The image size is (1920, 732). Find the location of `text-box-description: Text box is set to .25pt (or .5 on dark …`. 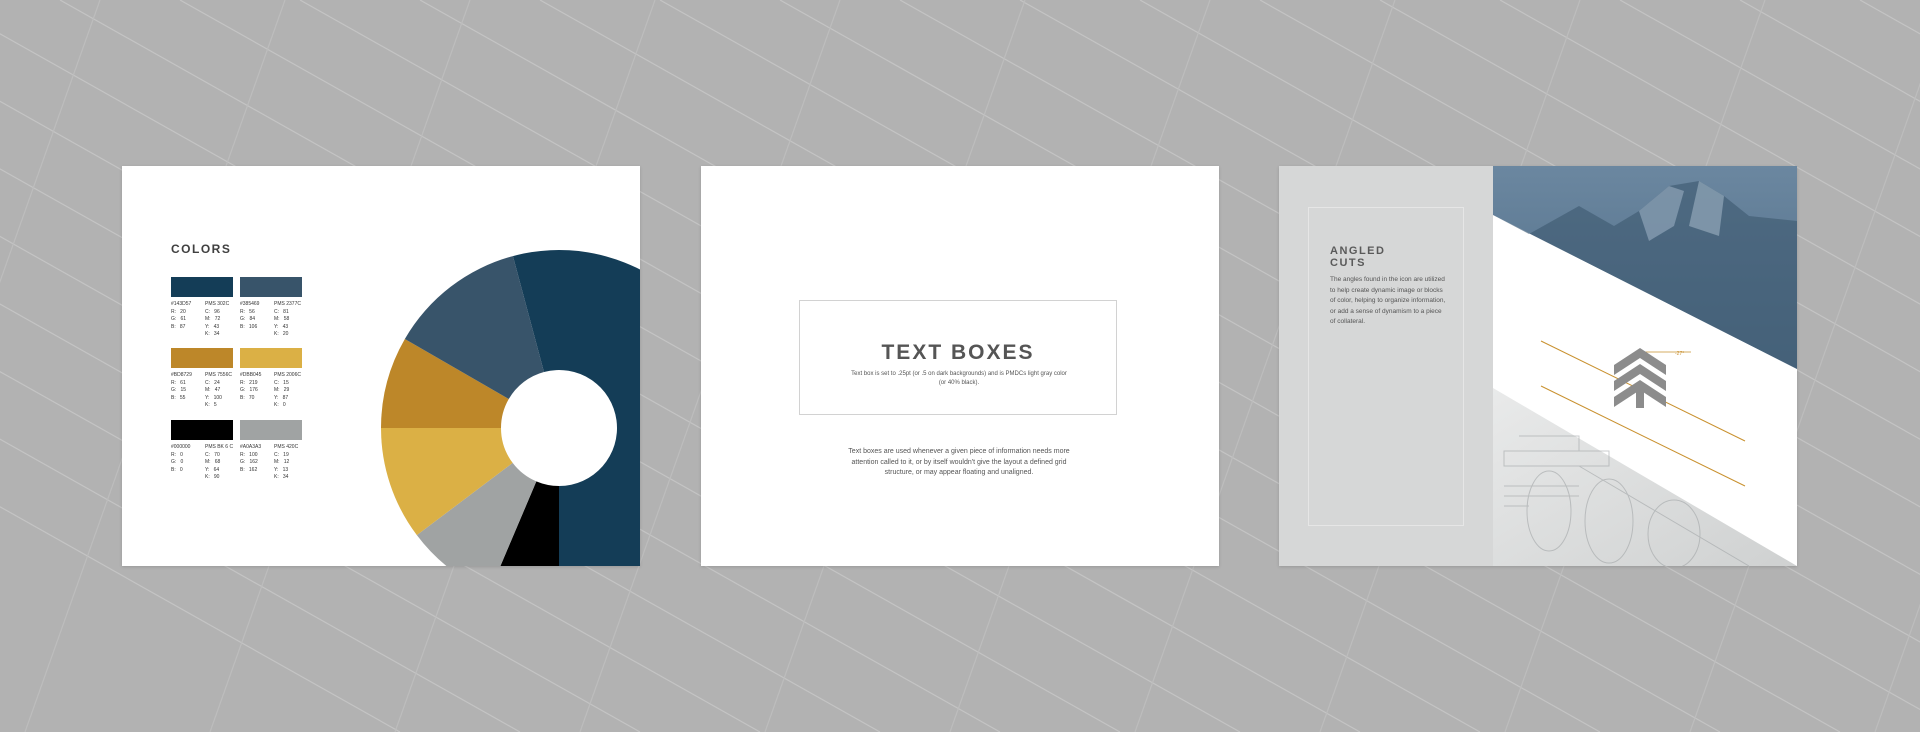

text-box-description: Text box is set to .25pt (or .5 on dark … is located at coordinates (959, 378).